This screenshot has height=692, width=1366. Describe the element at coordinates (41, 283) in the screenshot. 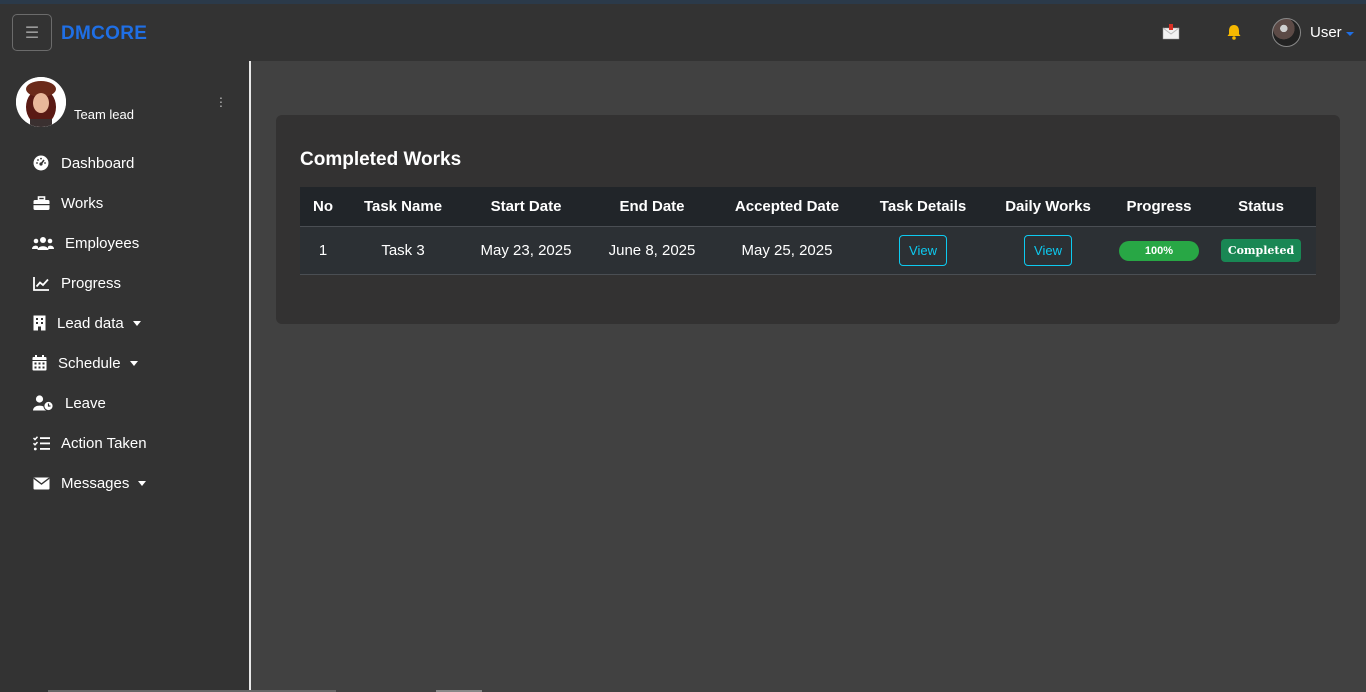

I see `line-chart-icon` at that location.